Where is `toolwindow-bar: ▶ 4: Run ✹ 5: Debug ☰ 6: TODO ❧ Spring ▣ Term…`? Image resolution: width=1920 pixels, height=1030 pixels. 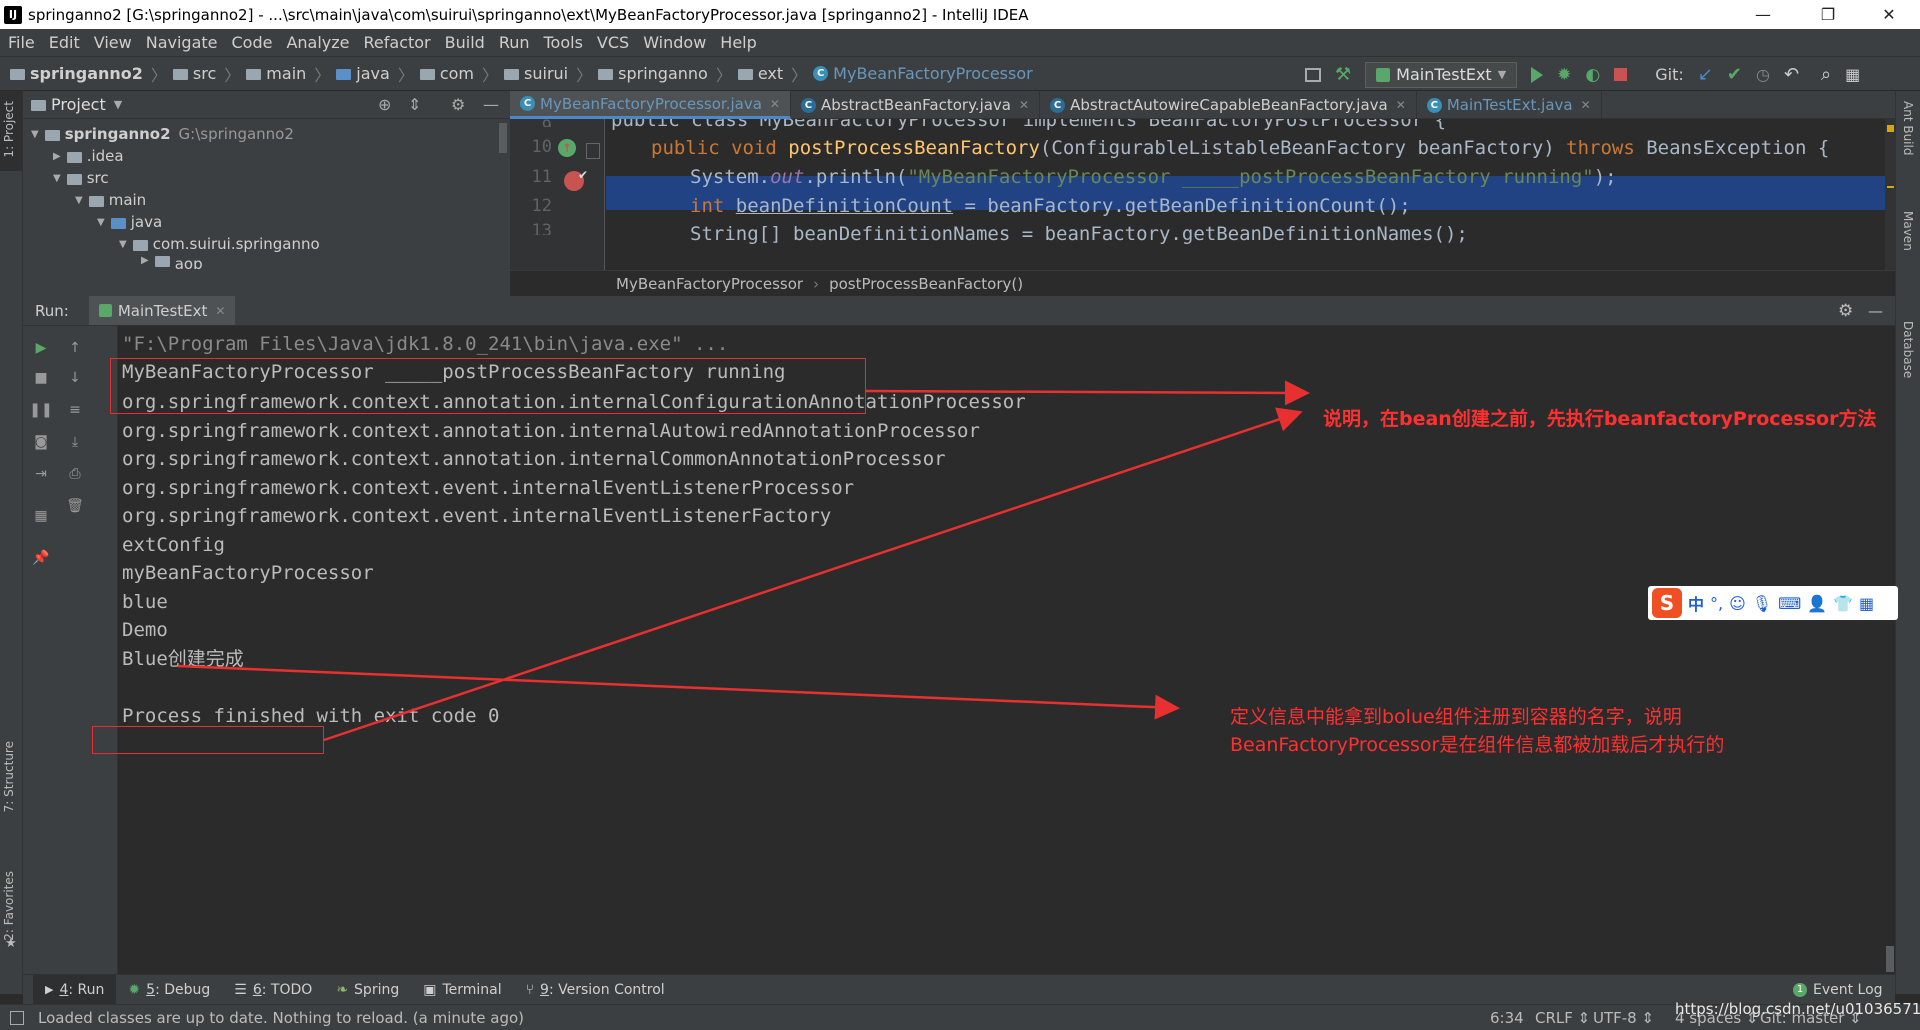 toolwindow-bar: ▶ 4: Run ✹ 5: Debug ☰ 6: TODO ❧ Spring ▣ Term… is located at coordinates (959, 989).